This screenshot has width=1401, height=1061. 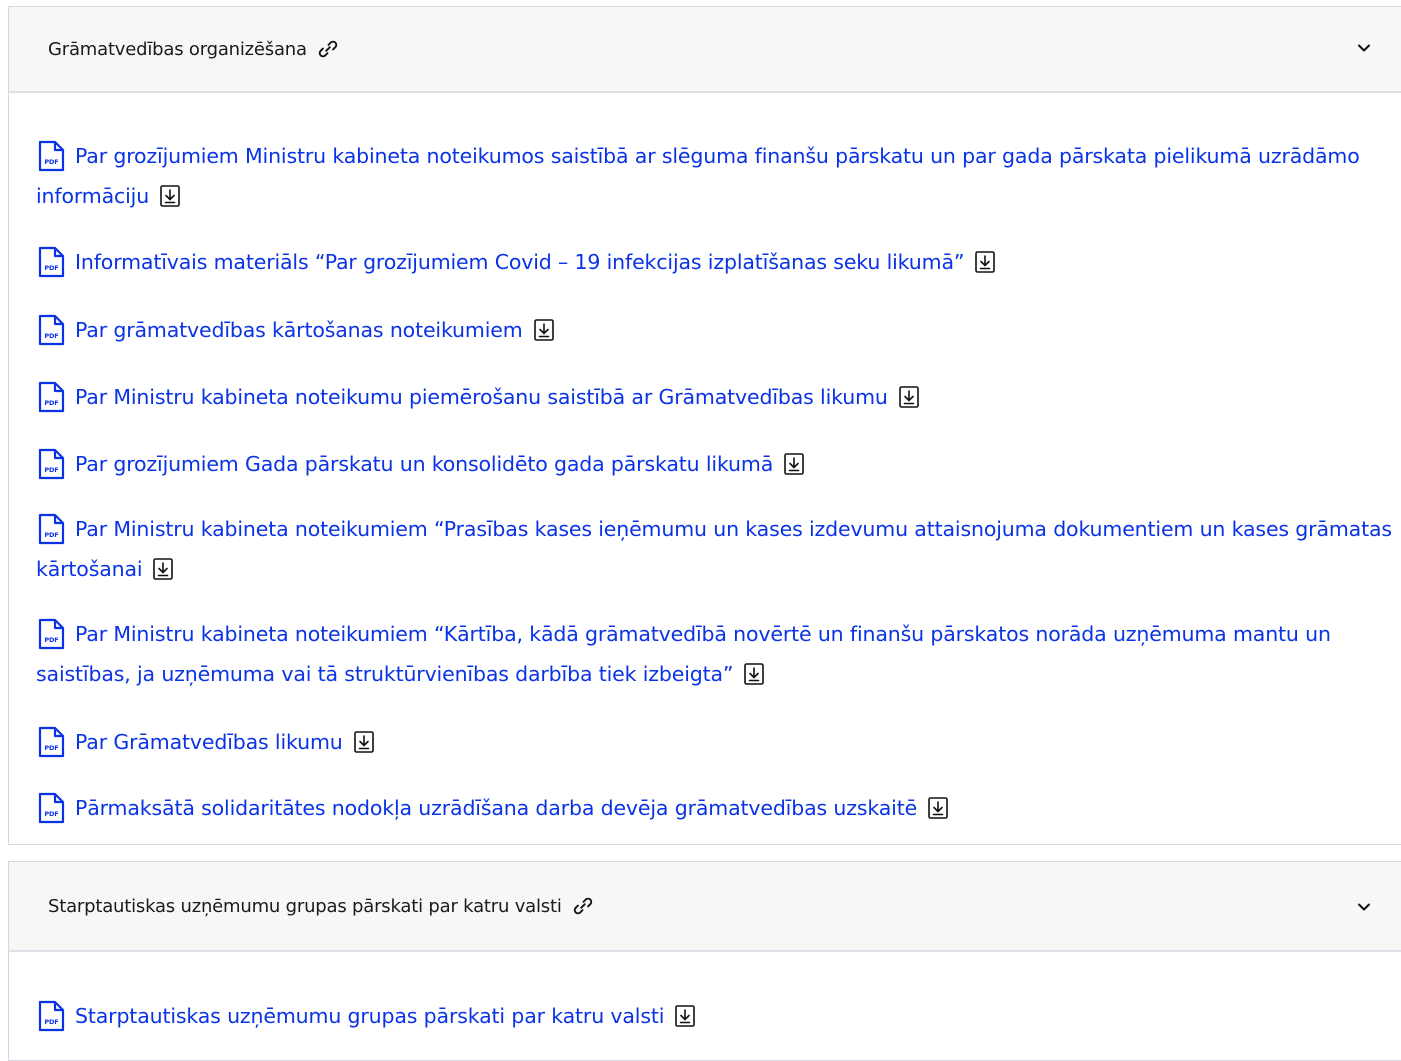 What do you see at coordinates (209, 742) in the screenshot?
I see `document-link: Par Grāmatvedības likumu` at bounding box center [209, 742].